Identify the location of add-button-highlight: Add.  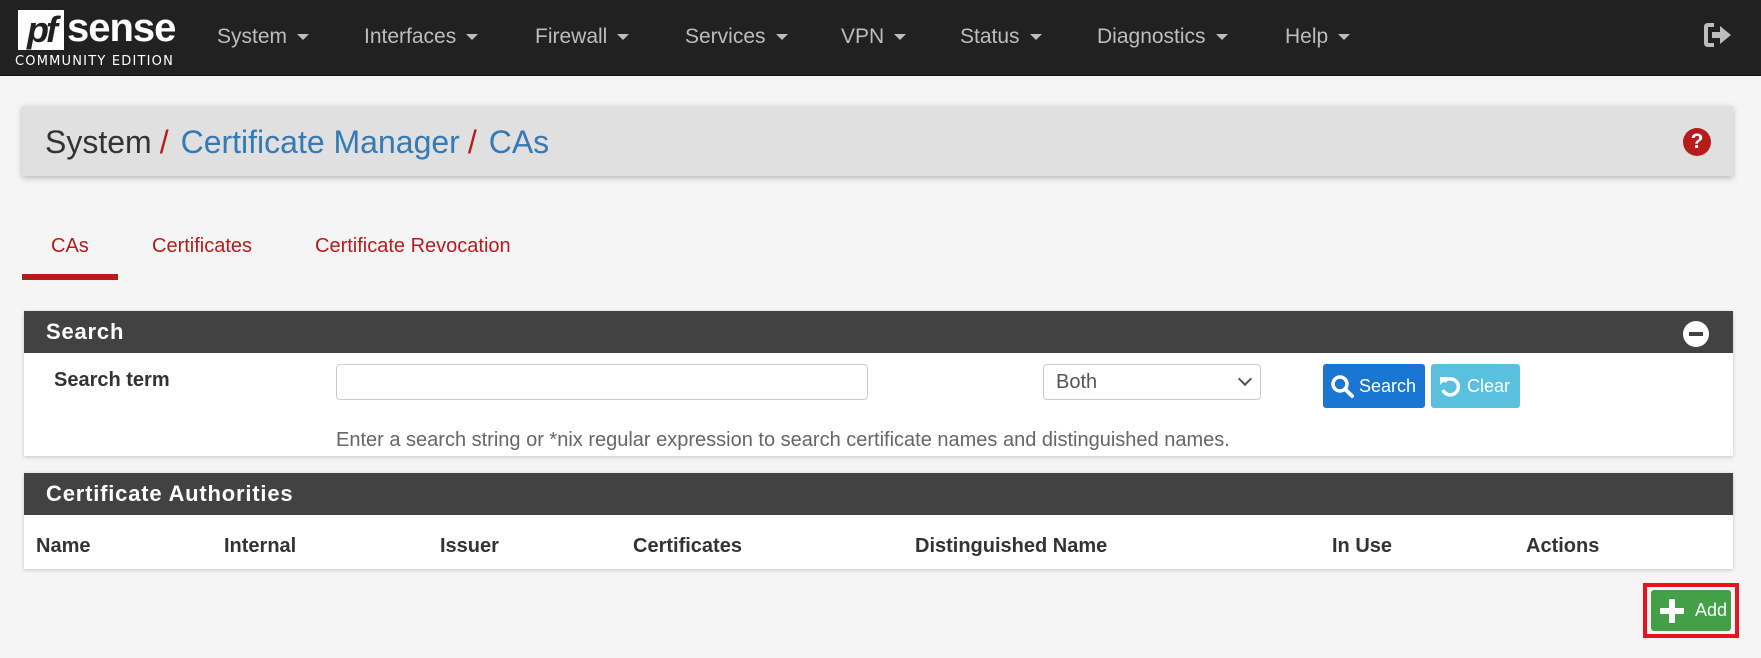
(1691, 610).